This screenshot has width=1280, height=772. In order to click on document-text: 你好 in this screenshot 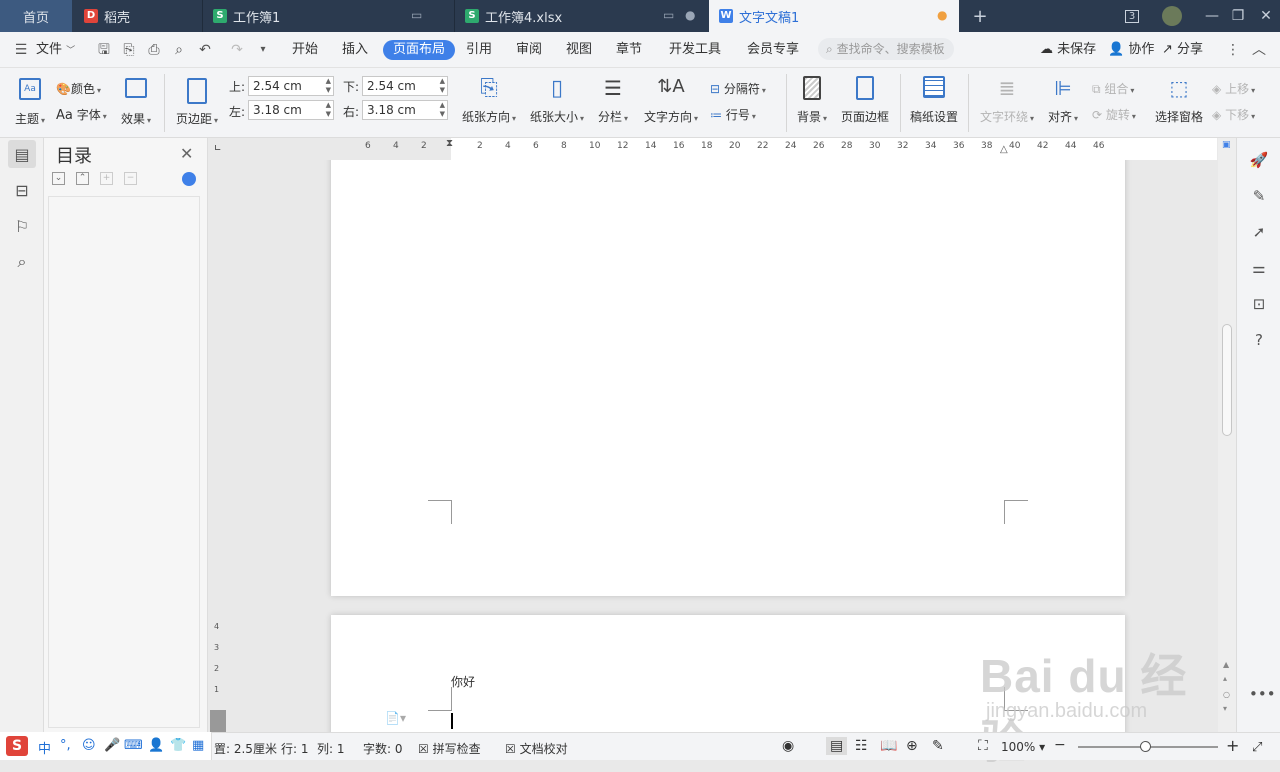, I will do `click(463, 681)`.